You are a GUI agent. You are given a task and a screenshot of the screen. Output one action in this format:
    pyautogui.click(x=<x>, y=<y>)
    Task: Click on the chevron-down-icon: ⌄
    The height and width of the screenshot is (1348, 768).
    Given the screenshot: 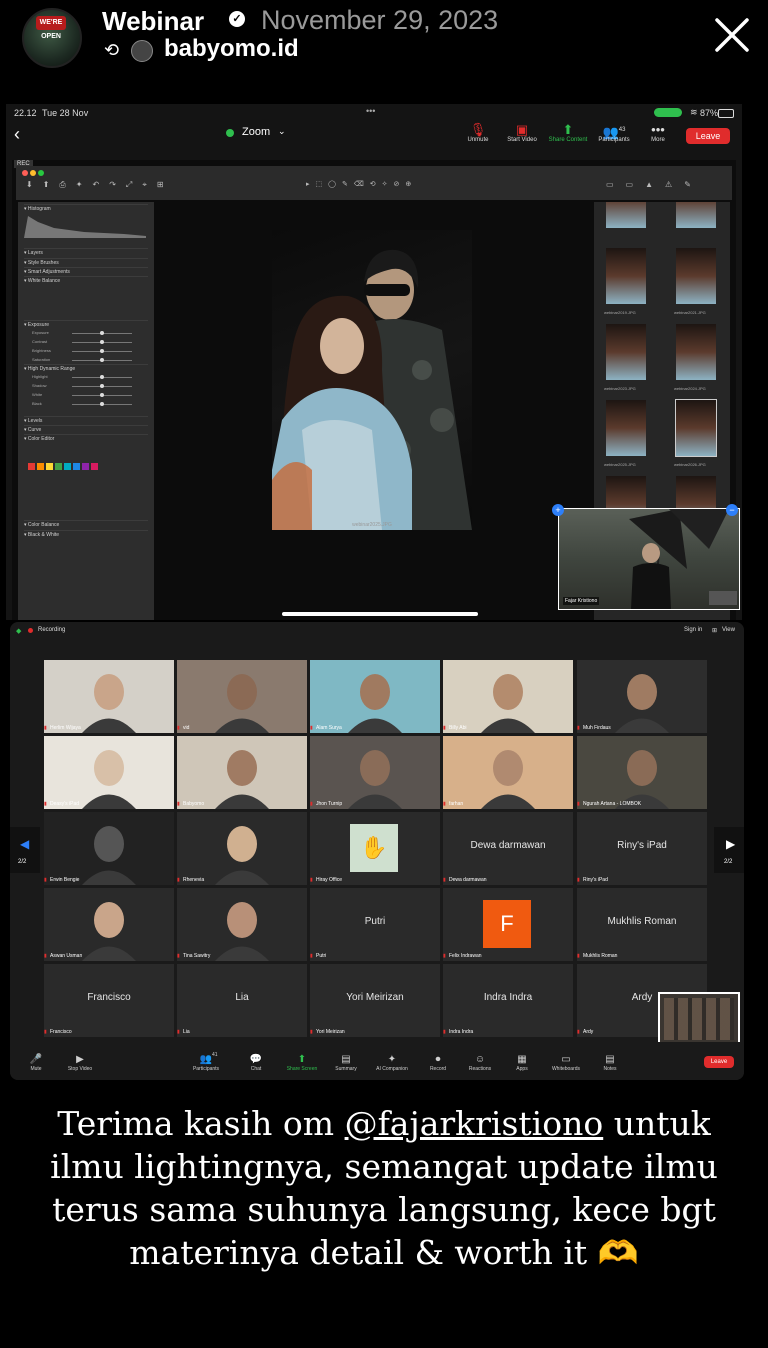 What is the action you would take?
    pyautogui.click(x=282, y=131)
    